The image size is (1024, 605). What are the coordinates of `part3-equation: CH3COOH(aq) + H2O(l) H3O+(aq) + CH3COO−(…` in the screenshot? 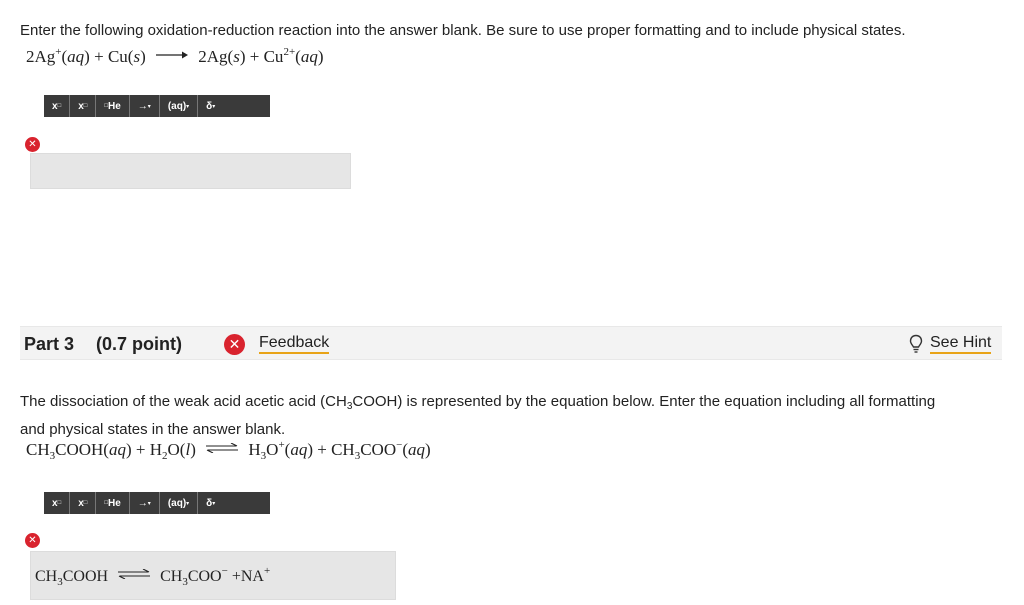 It's located at (228, 450).